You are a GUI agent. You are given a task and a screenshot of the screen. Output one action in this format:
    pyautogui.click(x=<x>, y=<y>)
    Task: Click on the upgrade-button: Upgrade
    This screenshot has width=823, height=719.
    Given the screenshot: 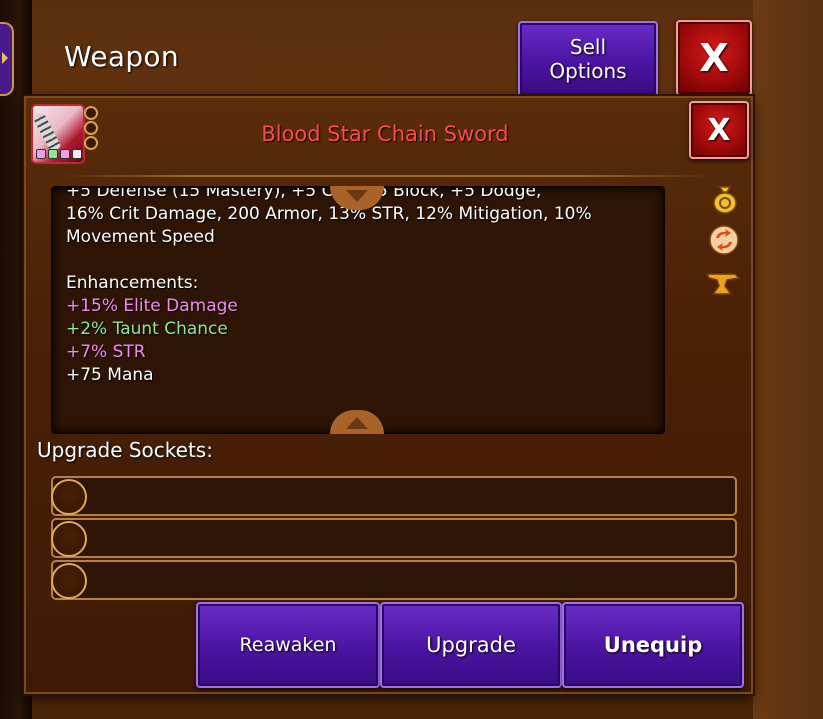 What is the action you would take?
    pyautogui.click(x=471, y=645)
    